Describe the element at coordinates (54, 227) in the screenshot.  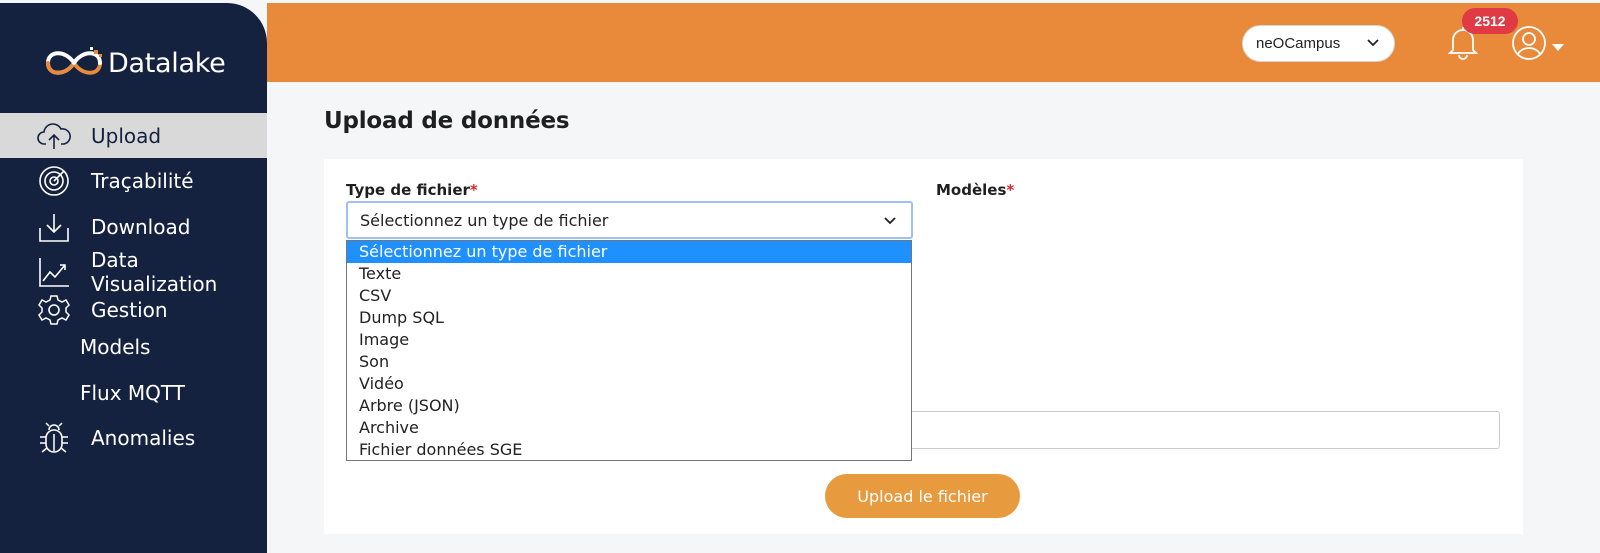
I see `download-icon` at that location.